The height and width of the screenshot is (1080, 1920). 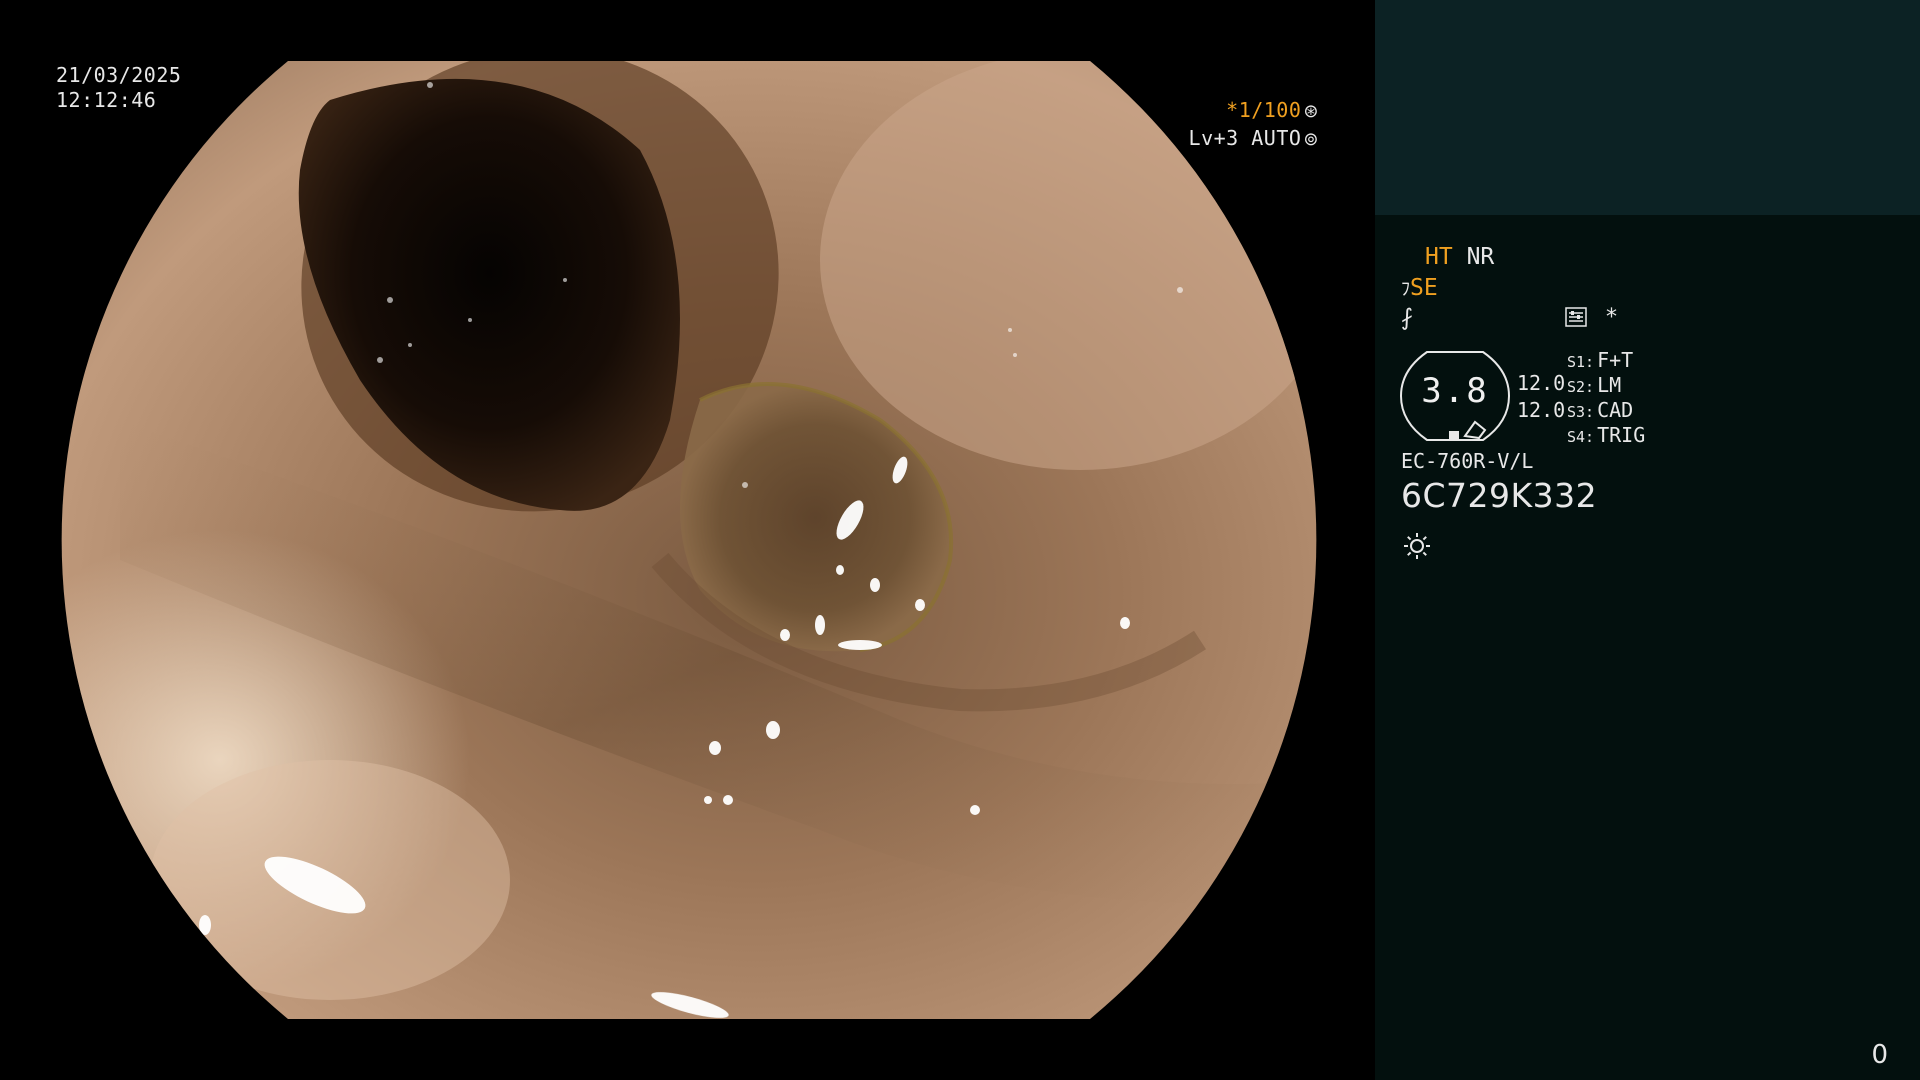 I want to click on mode-row-se: ﾌSE, so click(x=1419, y=288).